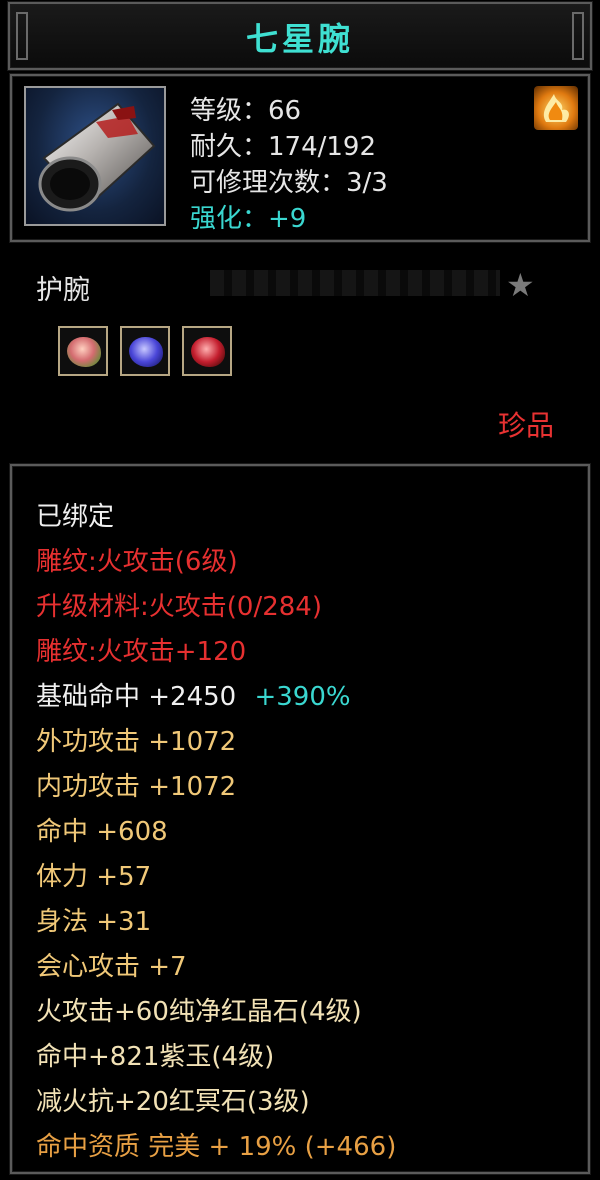 The image size is (600, 1180). Describe the element at coordinates (173, 1102) in the screenshot. I see `gem-stat-line: 减火抗+20红冥石(3级)` at that location.